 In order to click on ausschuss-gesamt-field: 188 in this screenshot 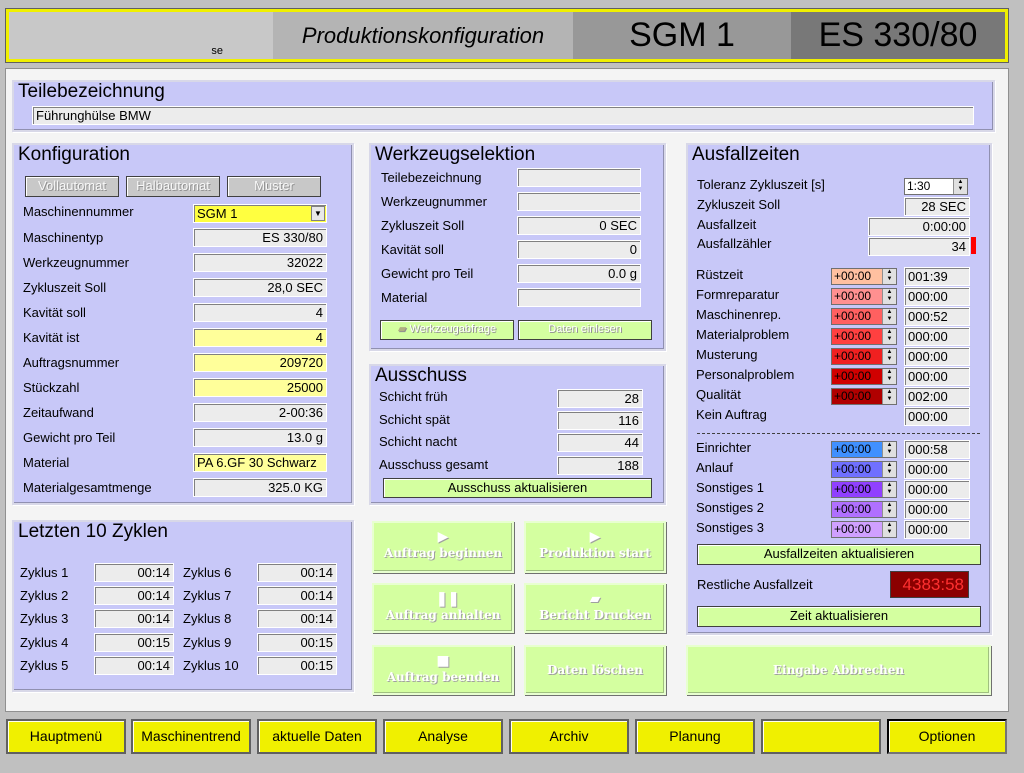, I will do `click(600, 465)`.